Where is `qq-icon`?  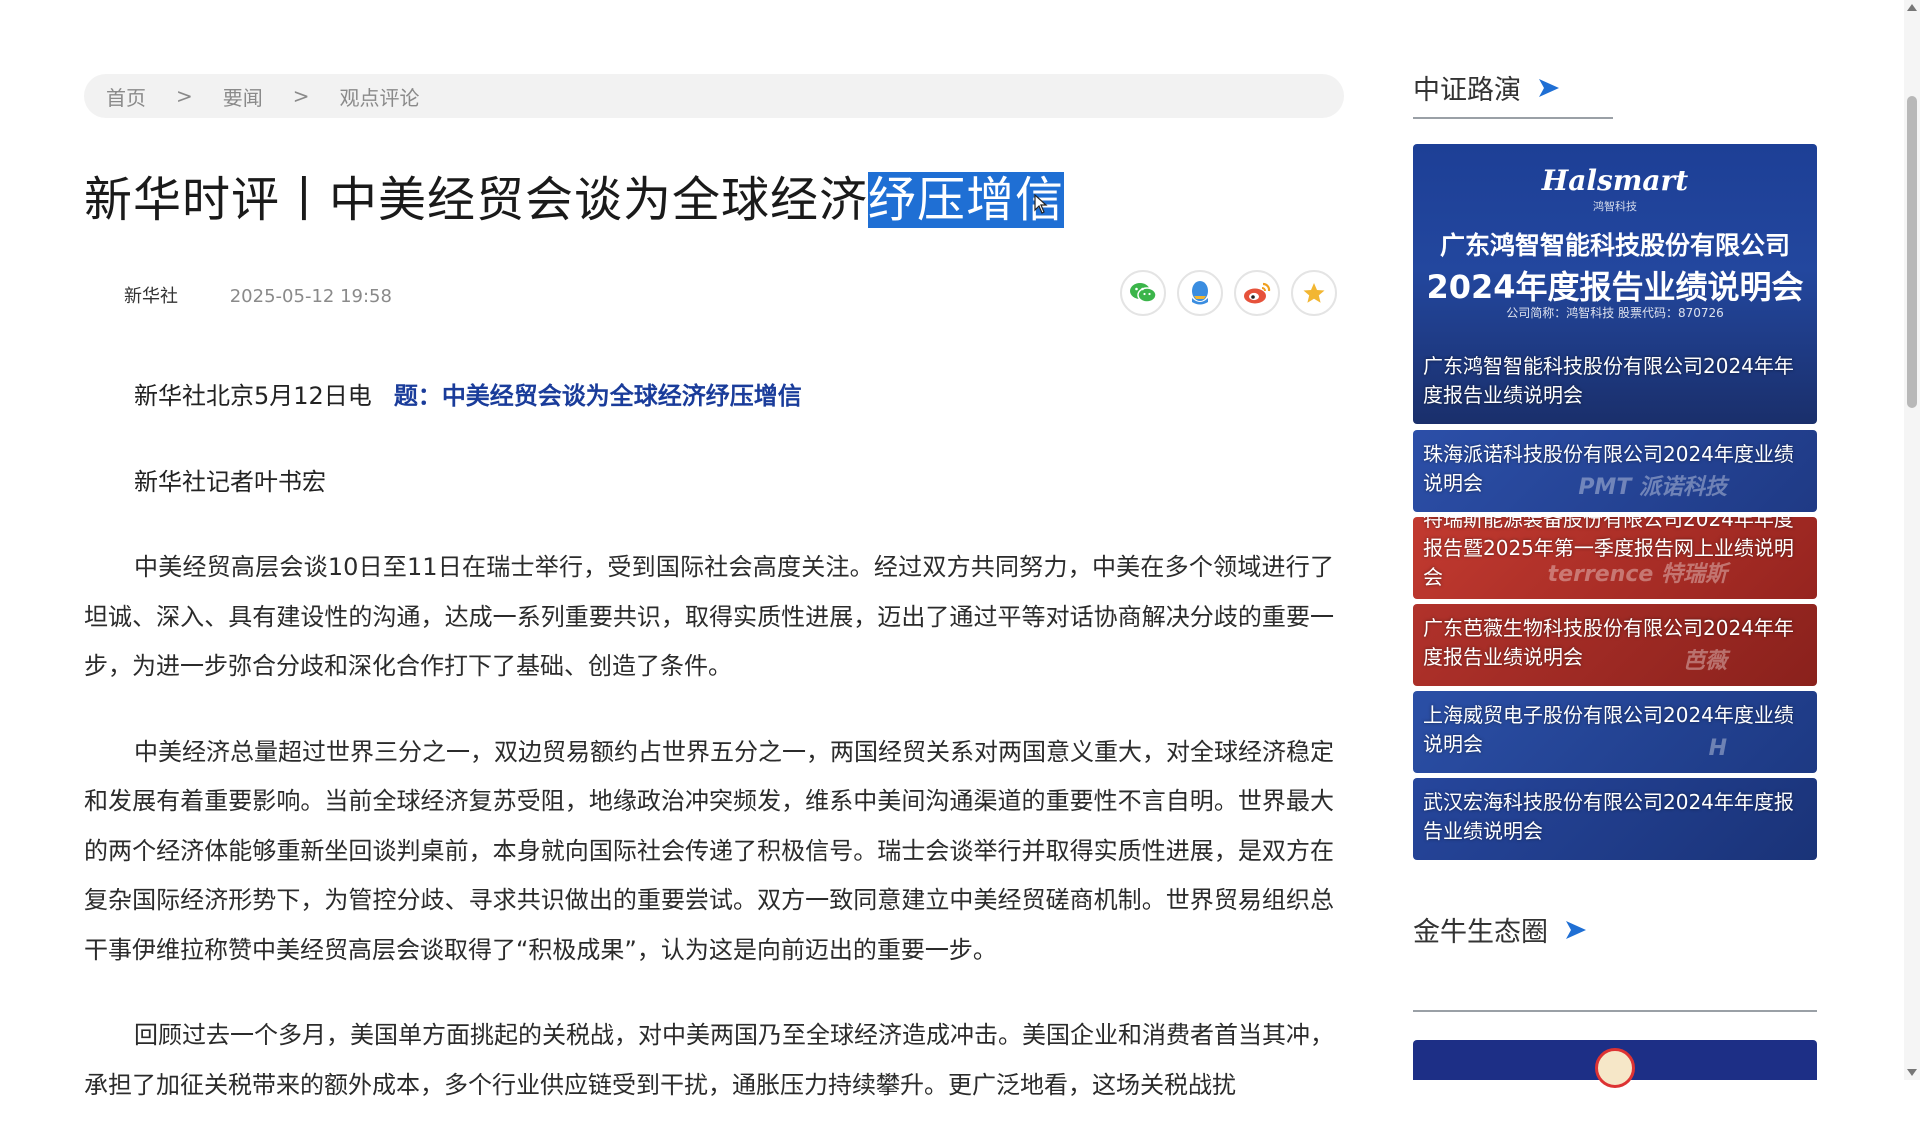
qq-icon is located at coordinates (1200, 293).